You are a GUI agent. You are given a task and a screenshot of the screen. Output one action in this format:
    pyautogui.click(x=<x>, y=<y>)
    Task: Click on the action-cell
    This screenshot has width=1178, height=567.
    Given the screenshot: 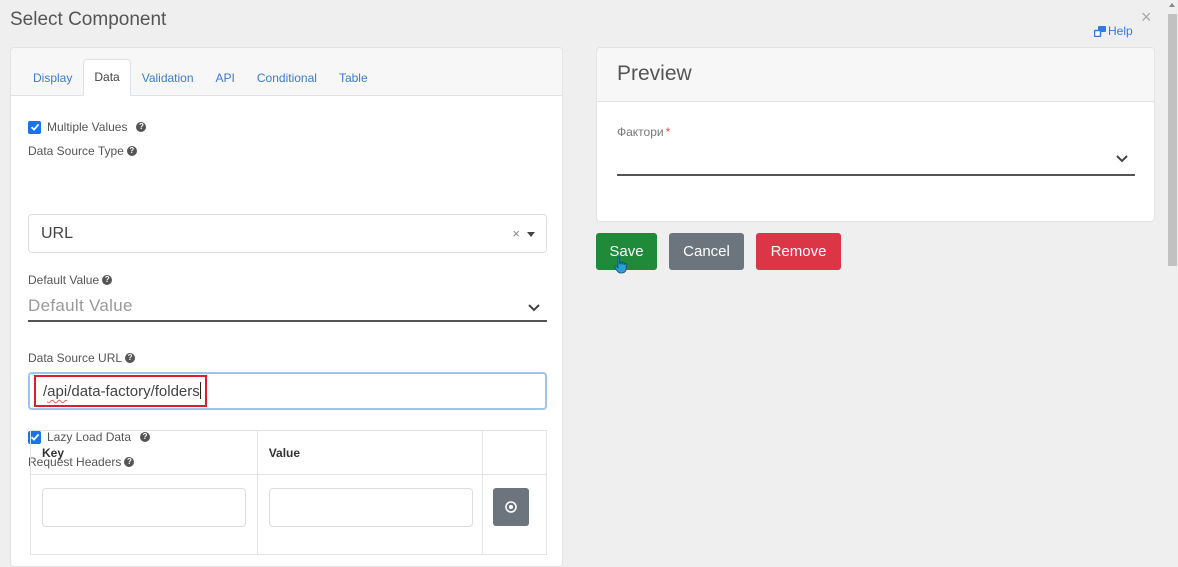 What is the action you would take?
    pyautogui.click(x=514, y=514)
    